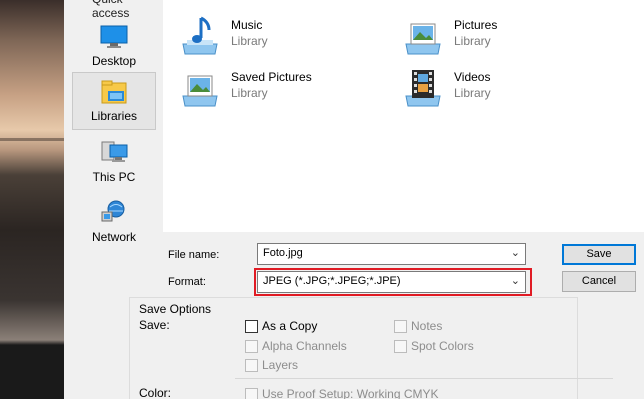 This screenshot has height=399, width=644. I want to click on color-label: Color:, so click(155, 392).